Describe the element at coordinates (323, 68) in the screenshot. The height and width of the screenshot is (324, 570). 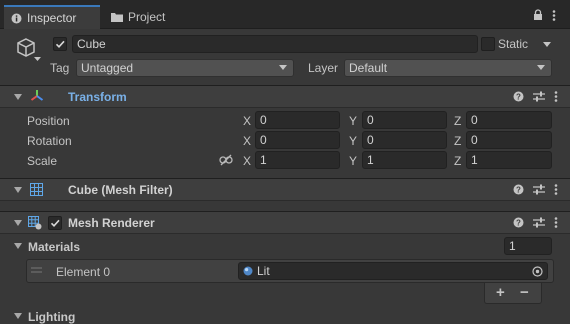
I see `layer-label: Layer` at that location.